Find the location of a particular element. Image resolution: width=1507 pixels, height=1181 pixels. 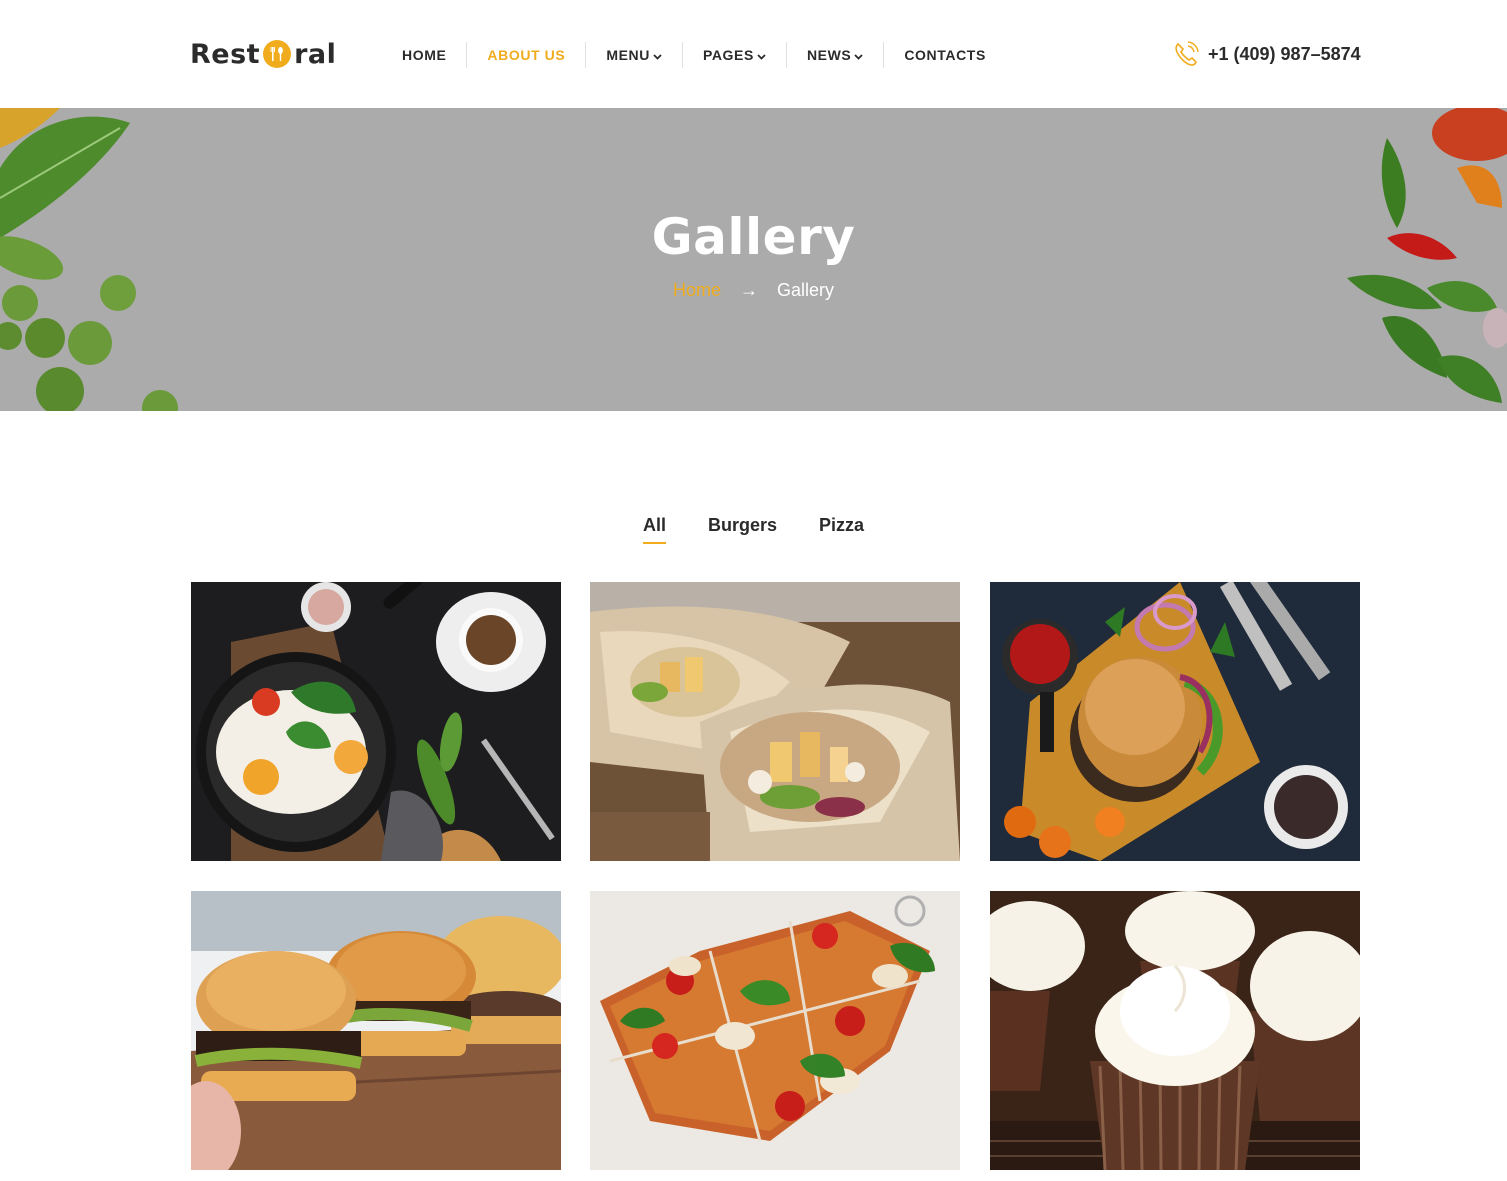

nav-item-news: NEWS is located at coordinates (834, 55).